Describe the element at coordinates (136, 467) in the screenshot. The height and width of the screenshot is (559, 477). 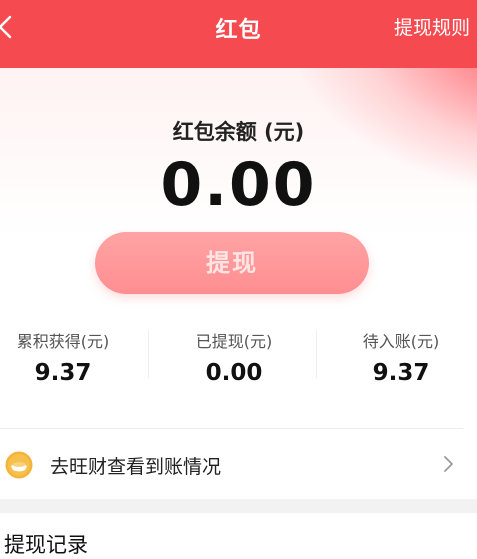
I see `check-arrival-text: 去旺财查看到账情况` at that location.